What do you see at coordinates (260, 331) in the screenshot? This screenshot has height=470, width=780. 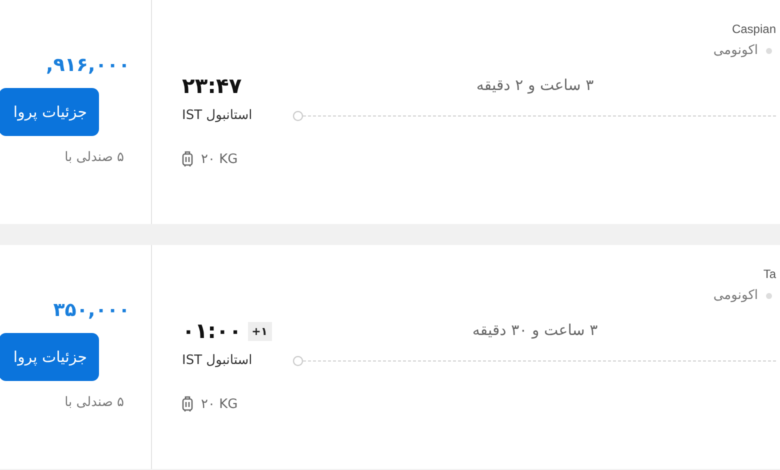 I see `day-offset-badge: +۱` at bounding box center [260, 331].